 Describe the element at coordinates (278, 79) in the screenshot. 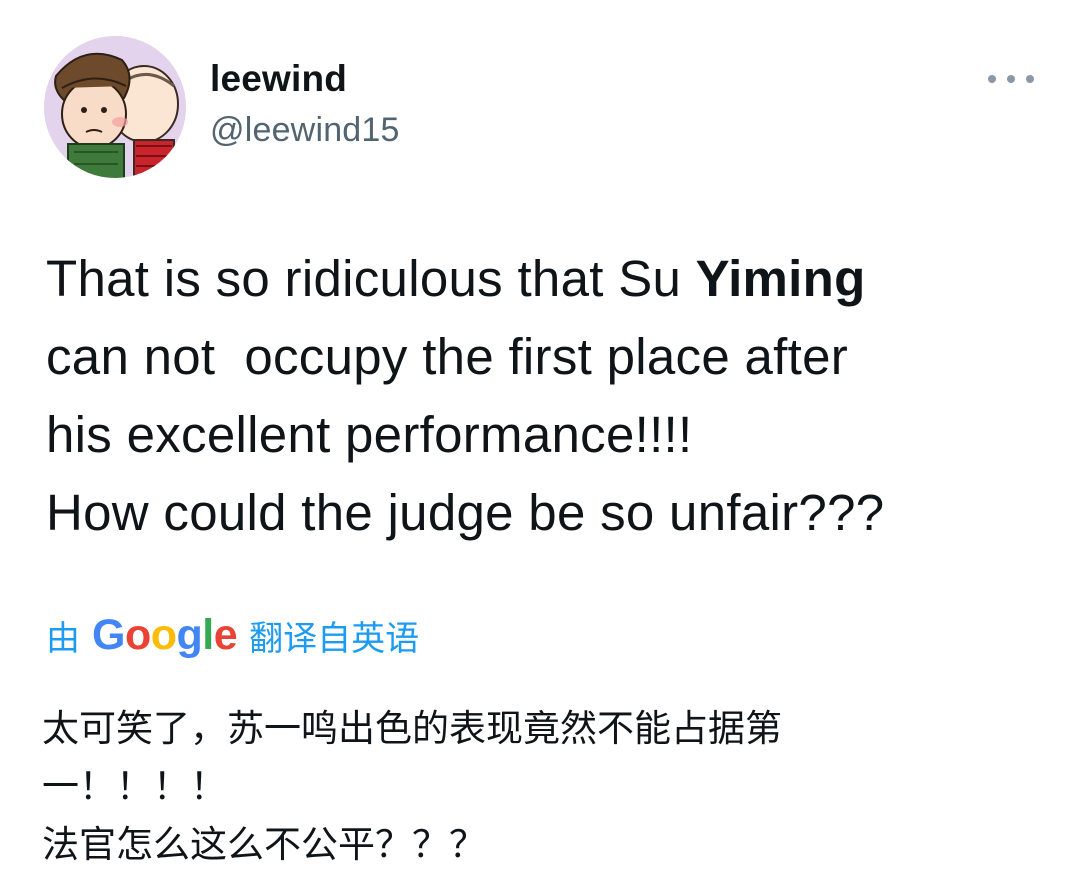

I see `display-name: leewind` at that location.